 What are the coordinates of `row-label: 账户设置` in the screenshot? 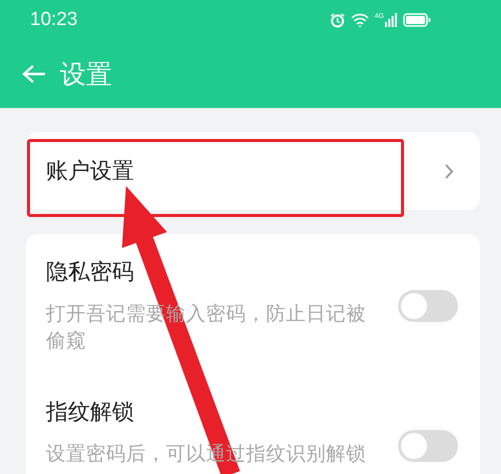 It's located at (90, 172).